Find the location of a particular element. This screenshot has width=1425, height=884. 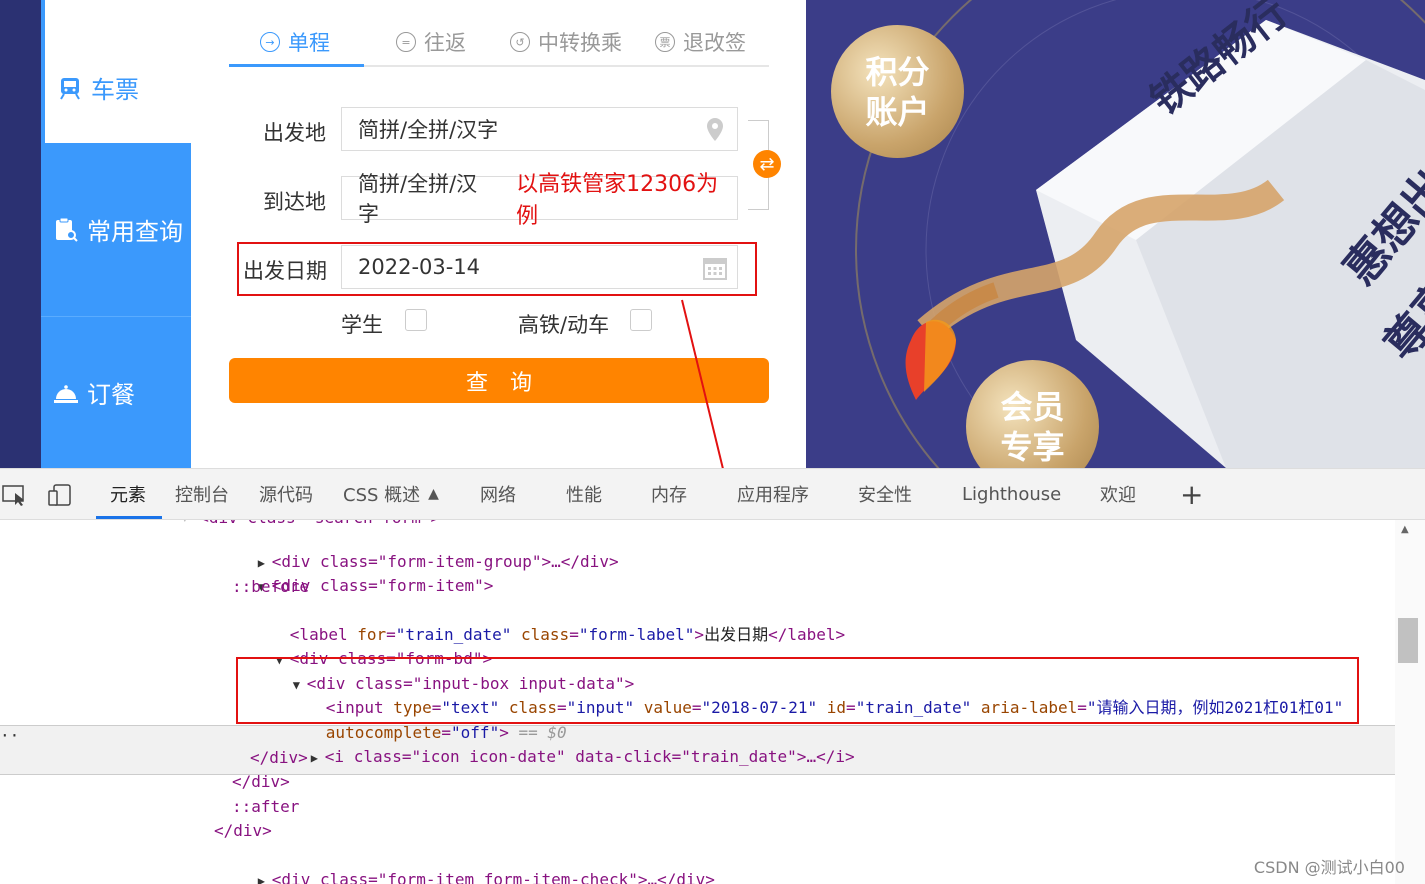

coin-text: 账户 is located at coordinates (897, 111).